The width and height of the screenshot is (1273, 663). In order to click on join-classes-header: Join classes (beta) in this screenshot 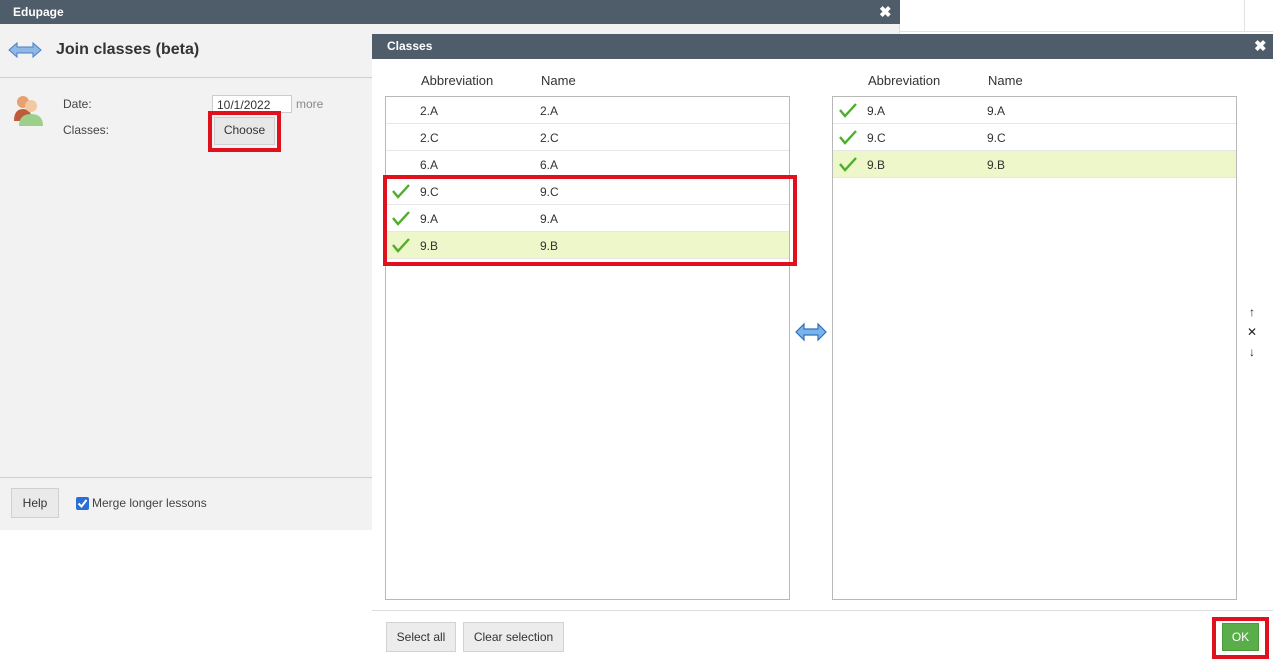, I will do `click(186, 51)`.